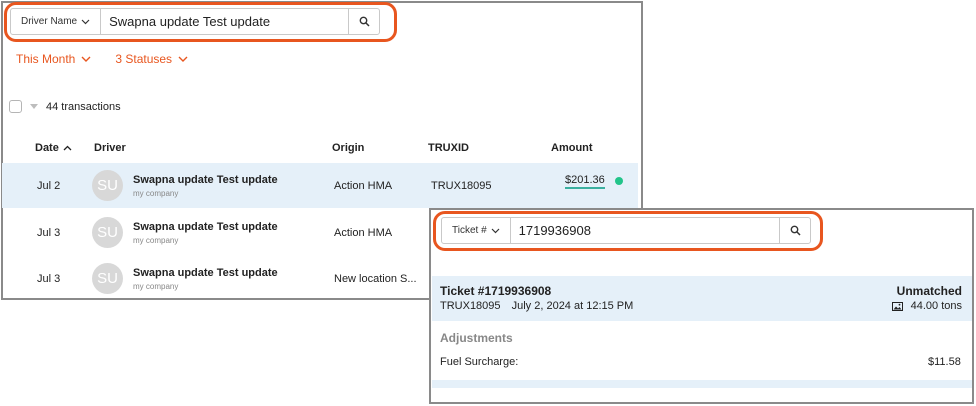 This screenshot has width=976, height=406. What do you see at coordinates (448, 148) in the screenshot?
I see `column-truxid: TRUXID` at bounding box center [448, 148].